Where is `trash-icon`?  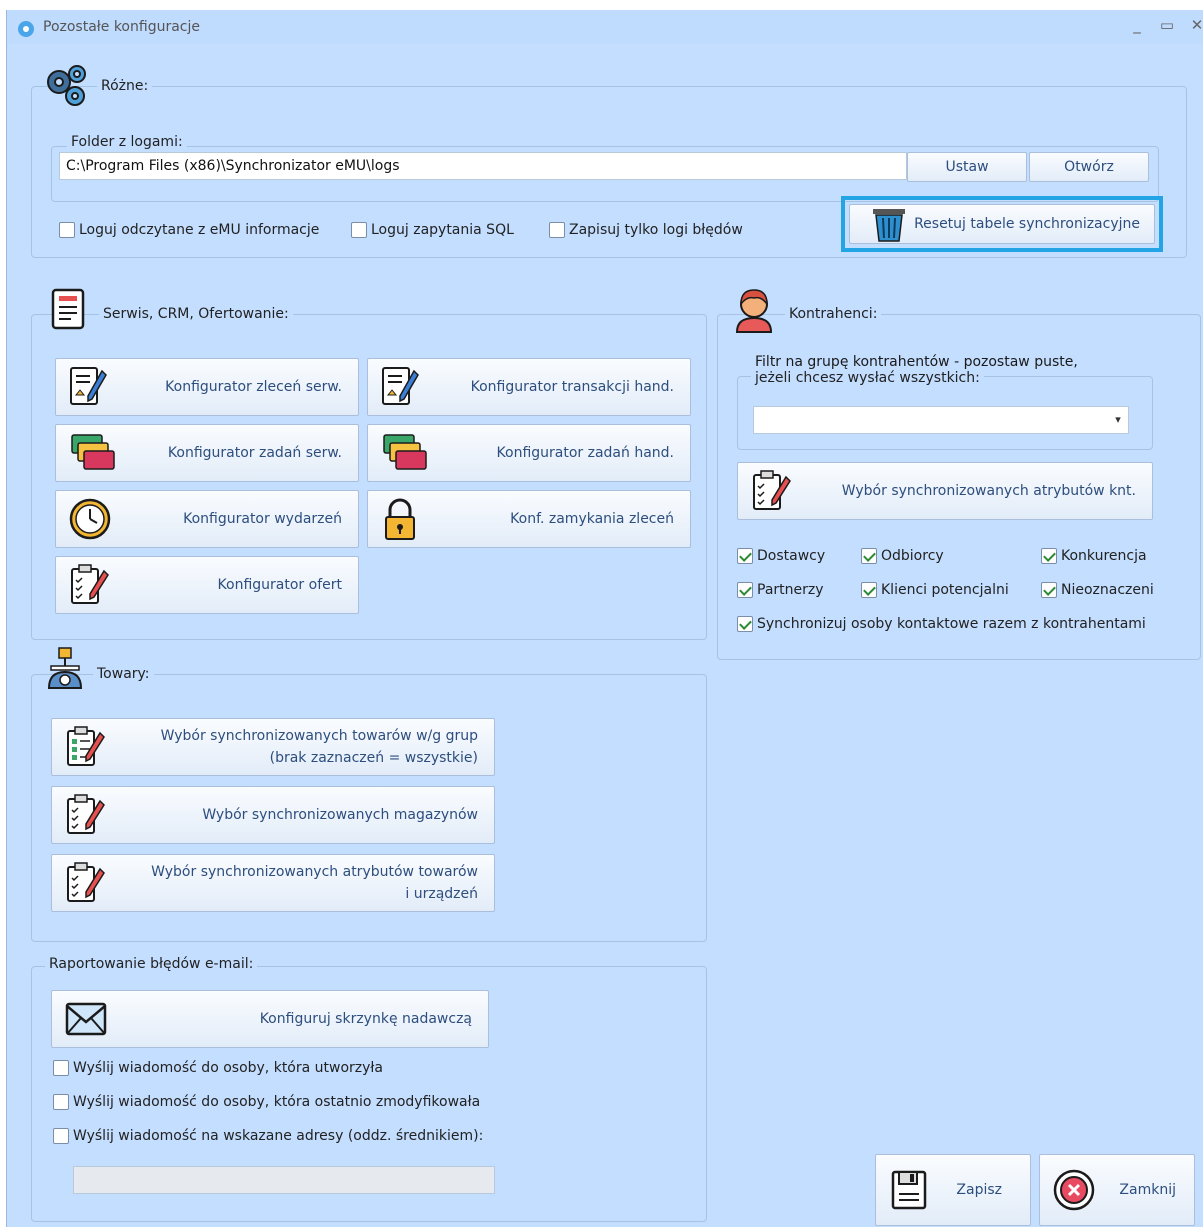 trash-icon is located at coordinates (889, 225).